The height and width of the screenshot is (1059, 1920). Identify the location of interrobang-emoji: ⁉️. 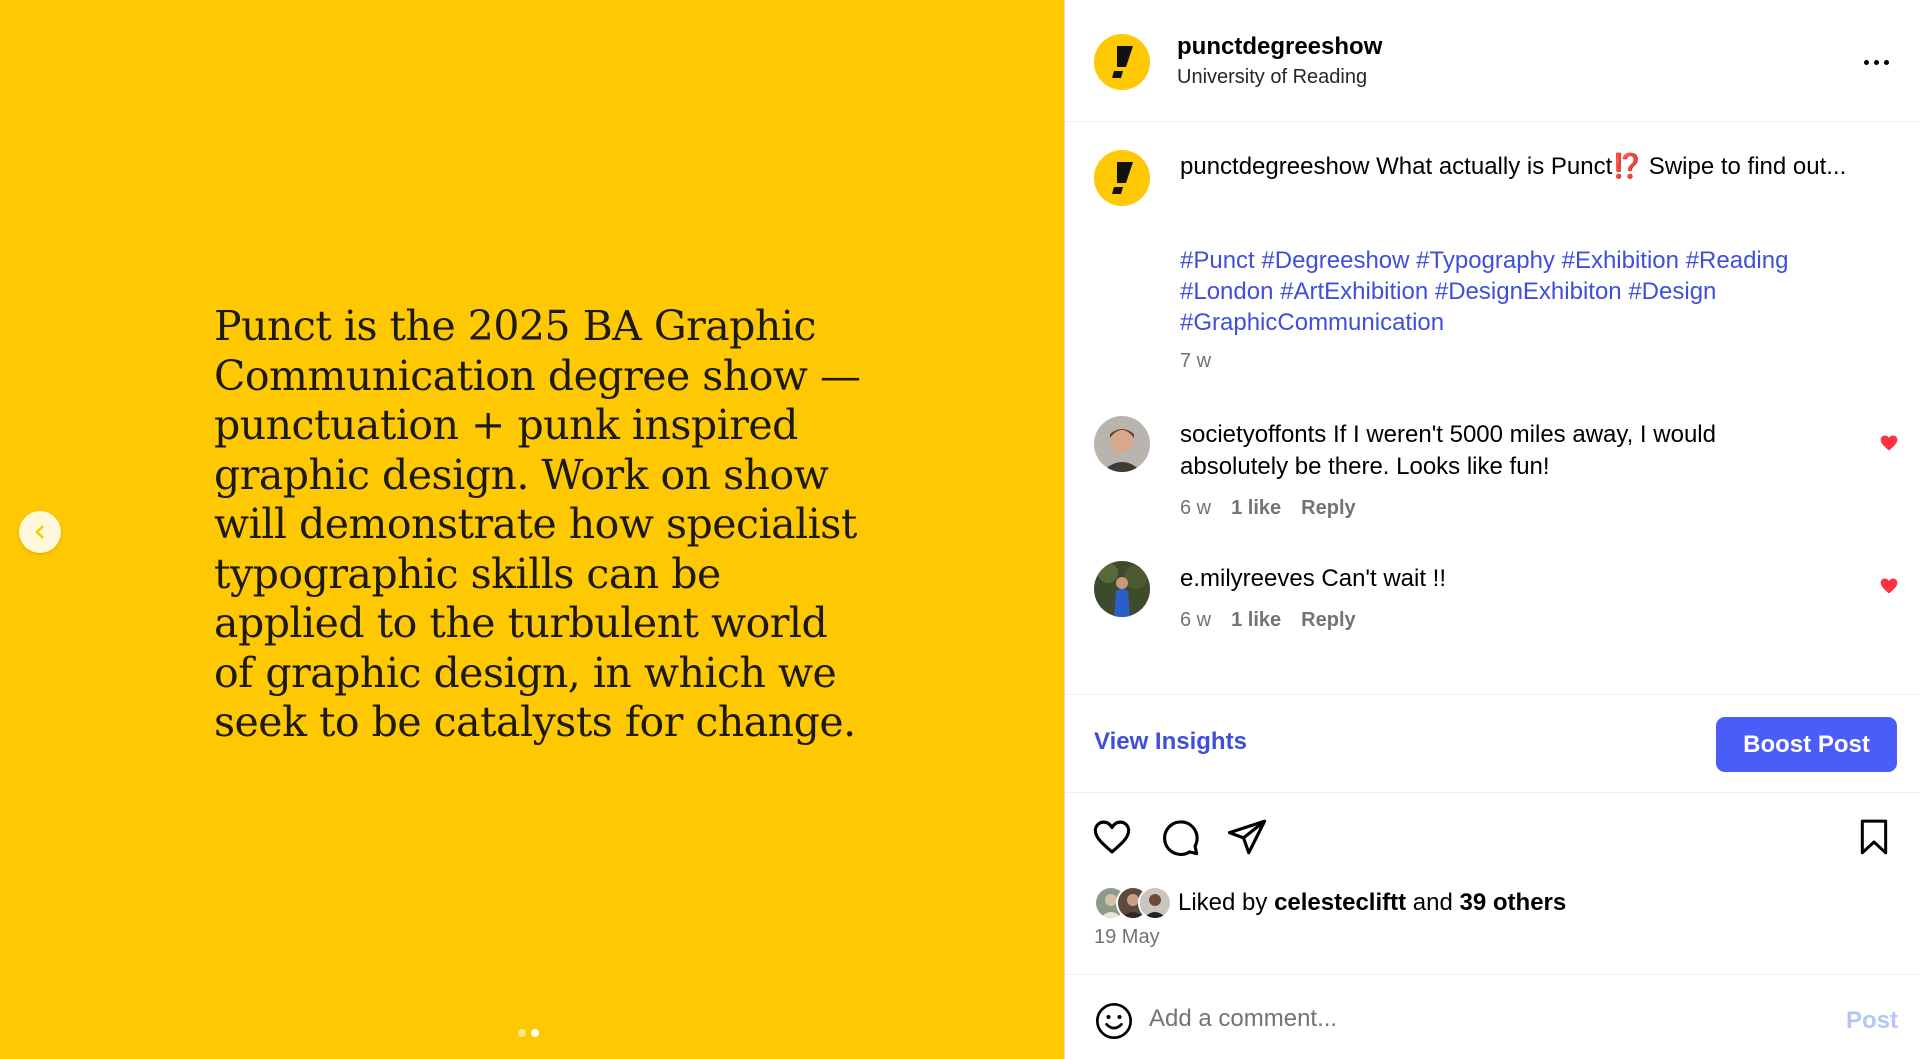
(1627, 166).